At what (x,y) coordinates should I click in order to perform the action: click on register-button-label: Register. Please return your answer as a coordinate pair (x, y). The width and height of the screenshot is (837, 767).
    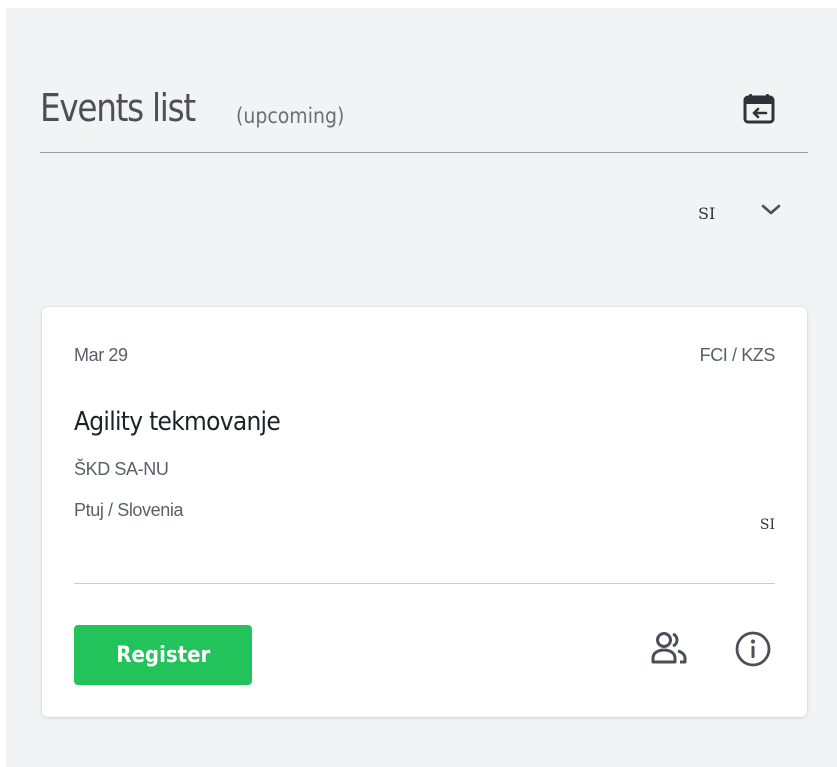
    Looking at the image, I should click on (163, 655).